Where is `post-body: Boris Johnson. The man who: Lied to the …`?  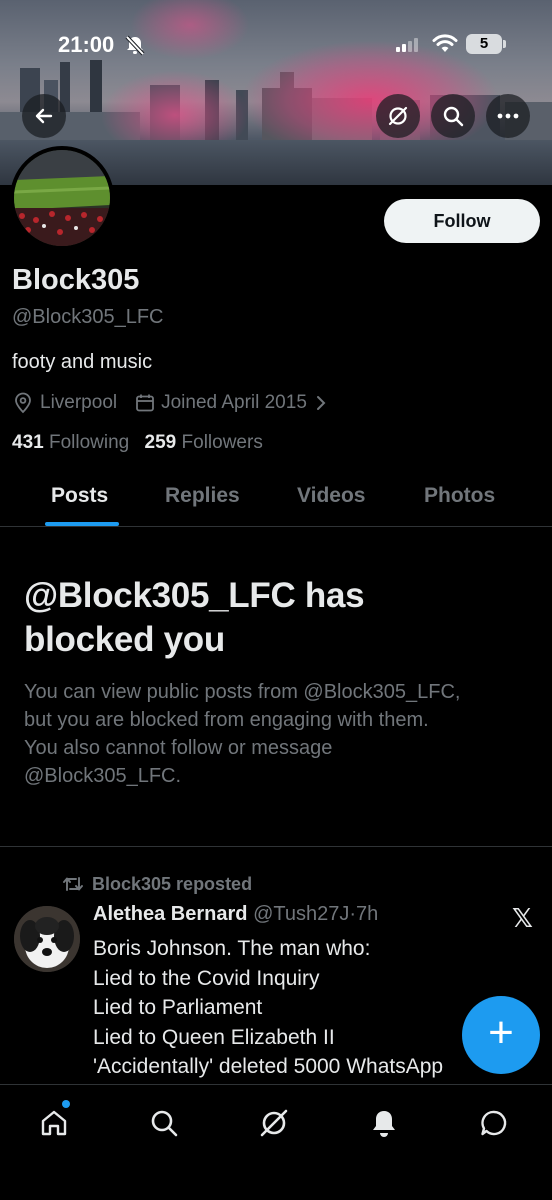 post-body: Boris Johnson. The man who: Lied to the … is located at coordinates (298, 1009).